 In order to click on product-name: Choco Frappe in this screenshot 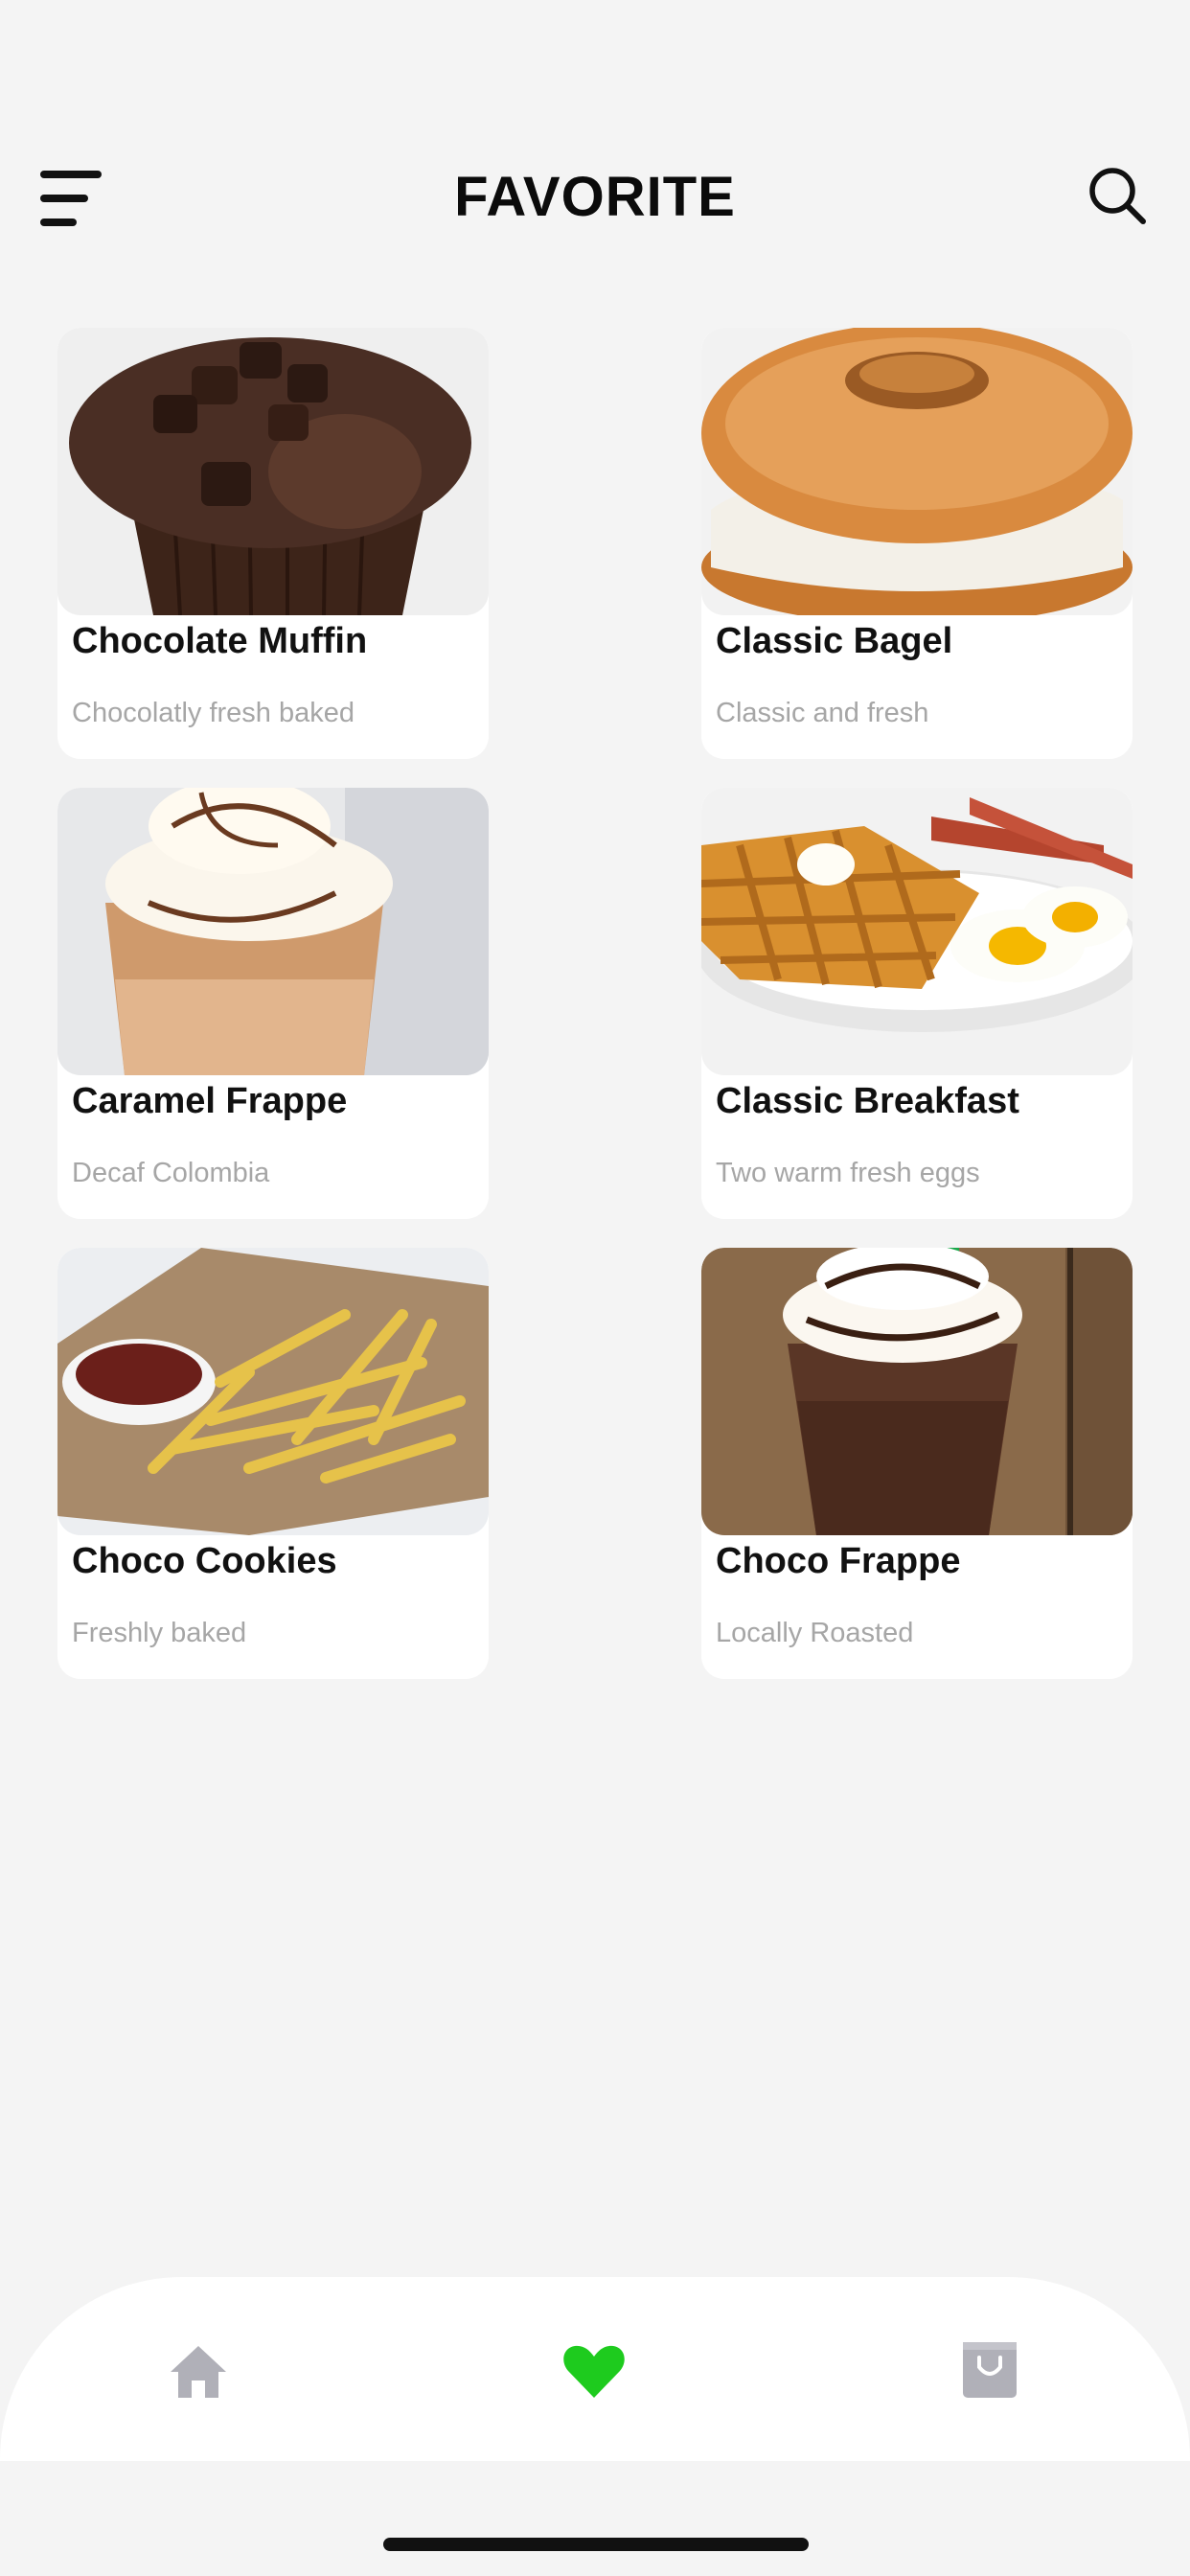, I will do `click(839, 1561)`.